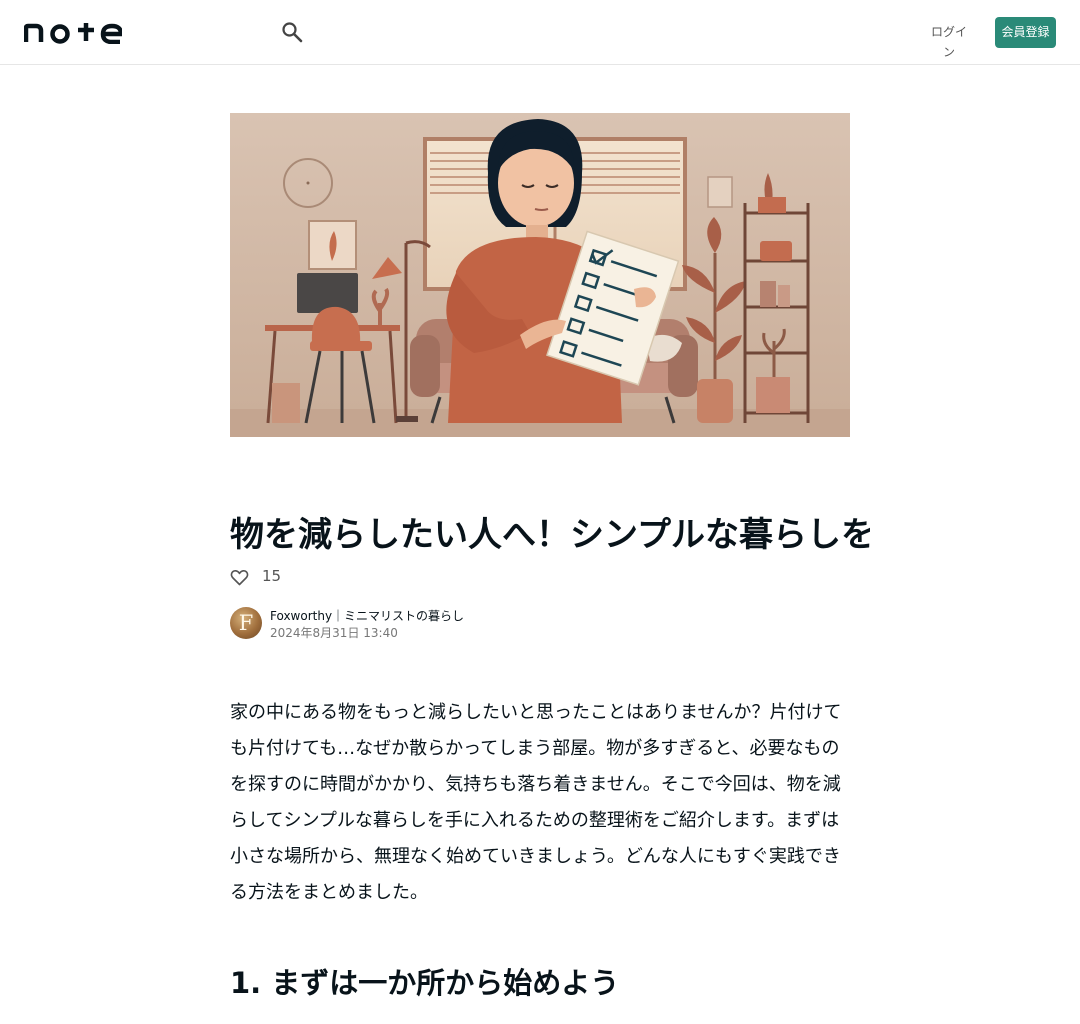  What do you see at coordinates (949, 40) in the screenshot?
I see `login-link: ログイン` at bounding box center [949, 40].